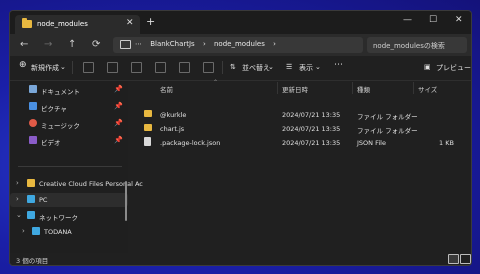 The height and width of the screenshot is (274, 480). I want to click on new-icon: ⊕, so click(23, 65).